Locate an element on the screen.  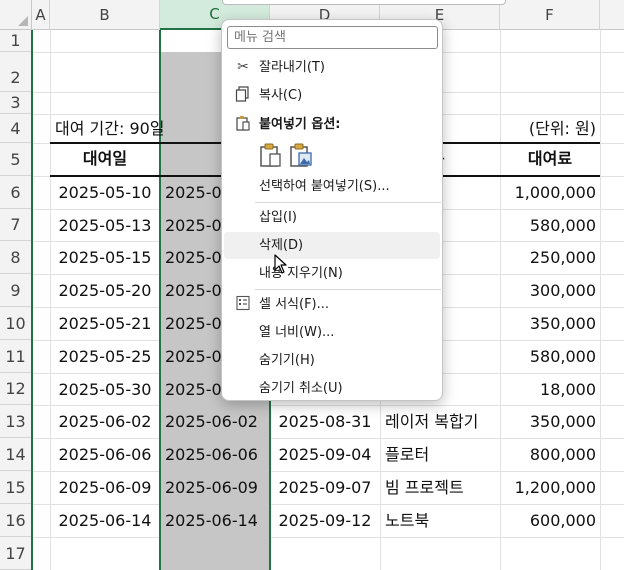
row-header: 8 is located at coordinates (16, 257).